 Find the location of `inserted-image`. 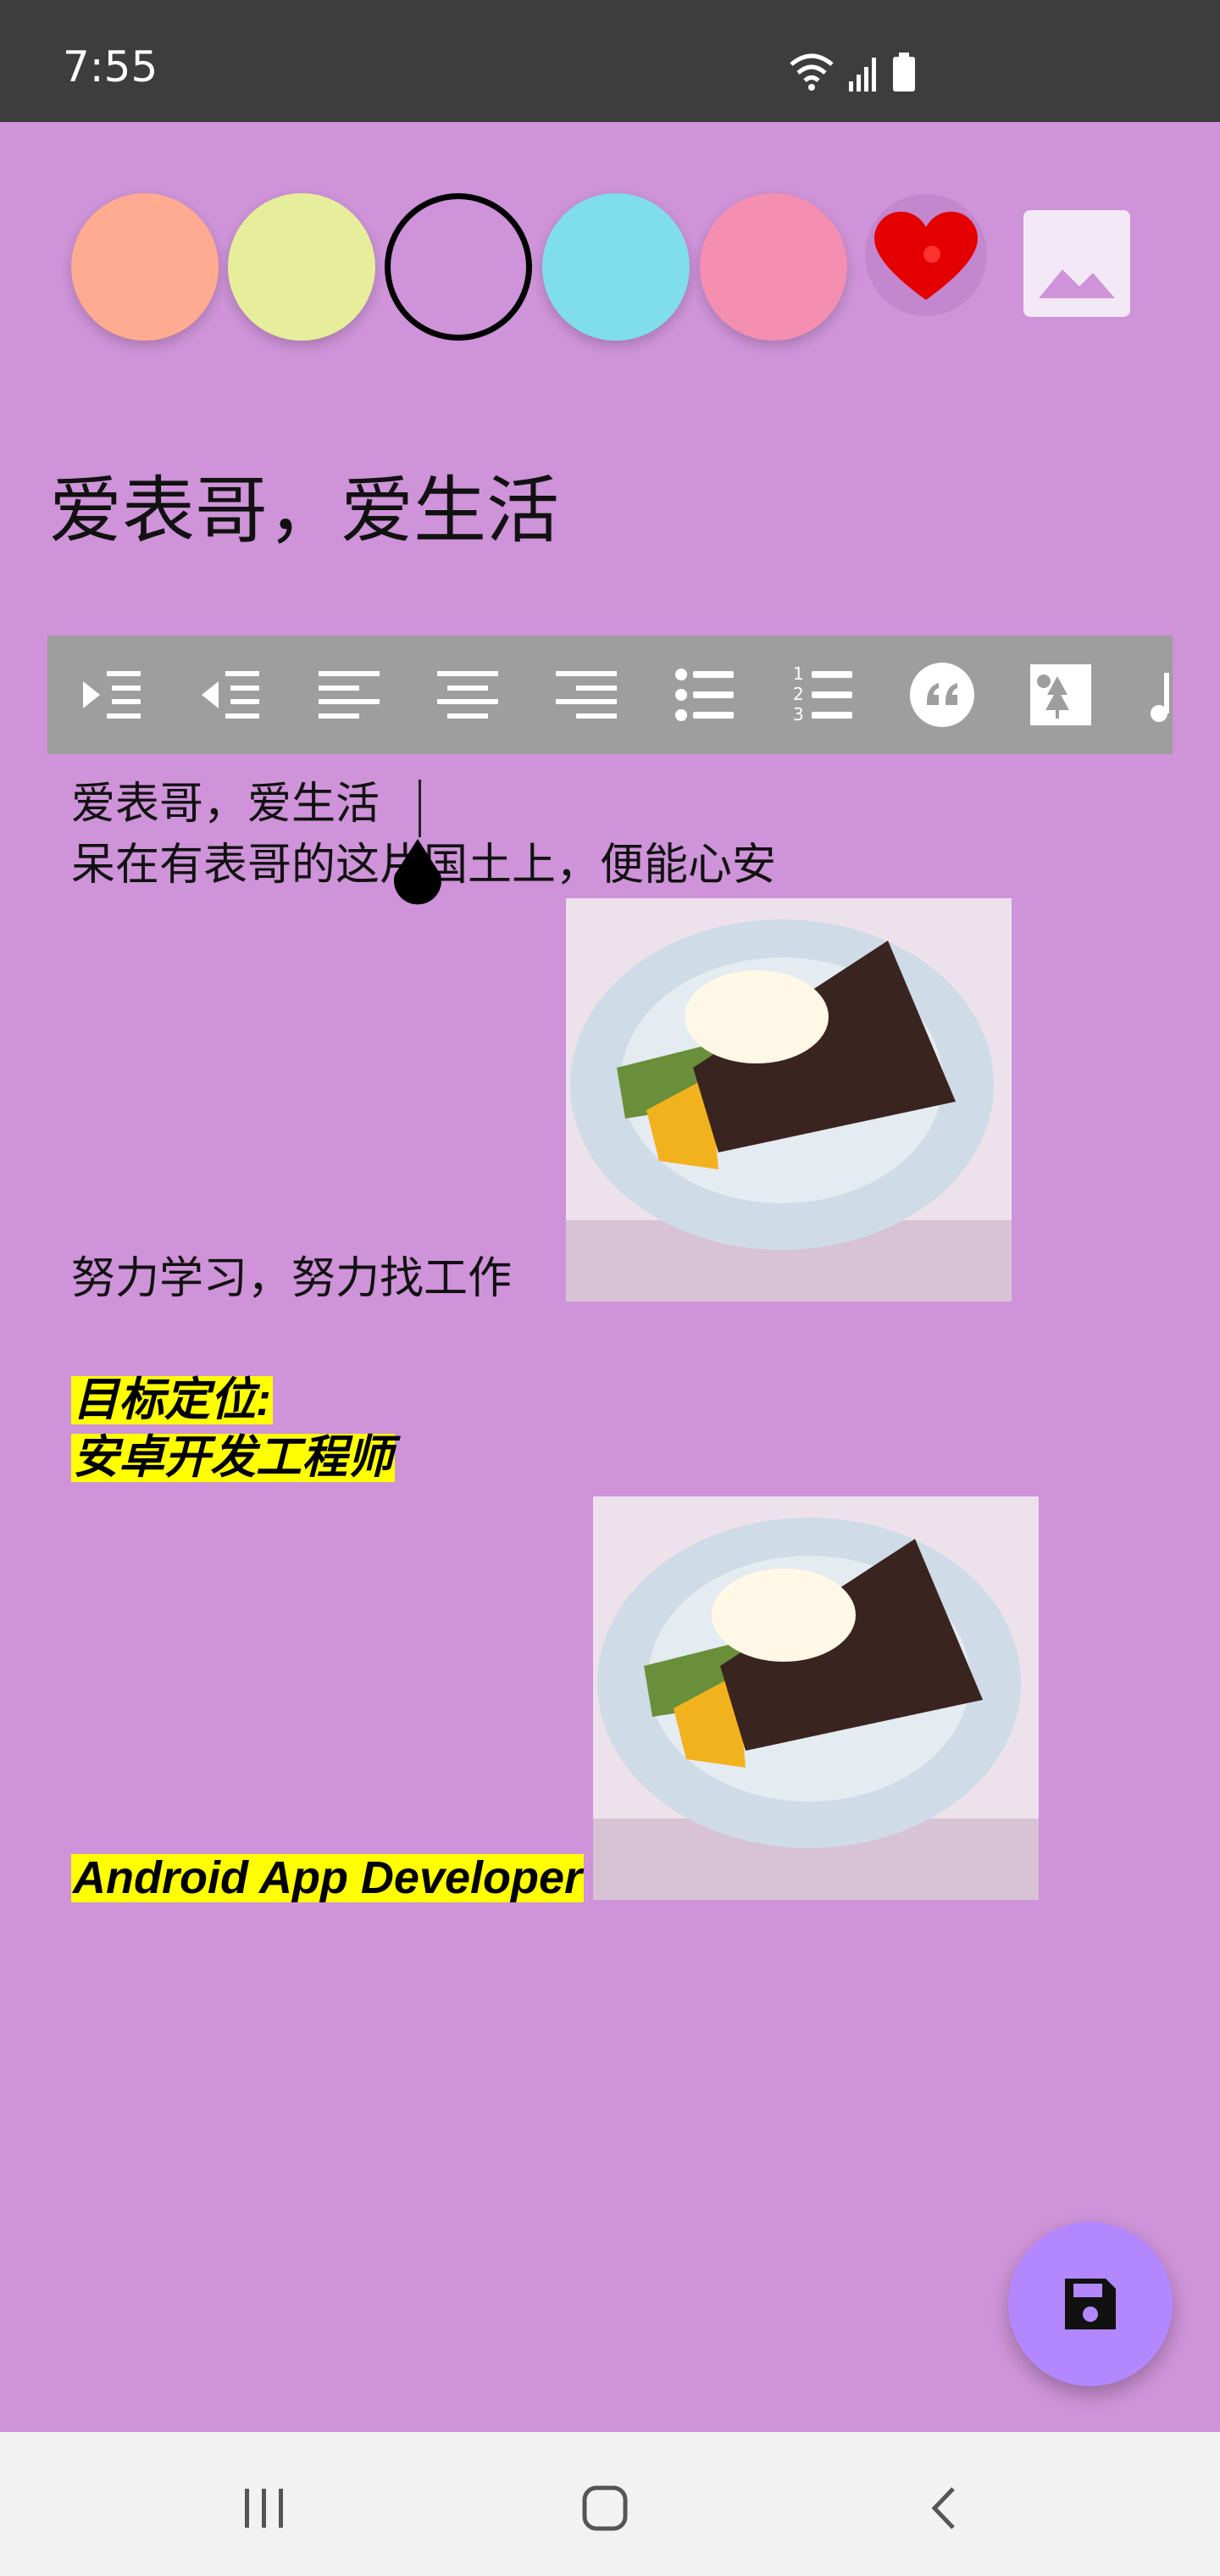

inserted-image is located at coordinates (789, 1100).